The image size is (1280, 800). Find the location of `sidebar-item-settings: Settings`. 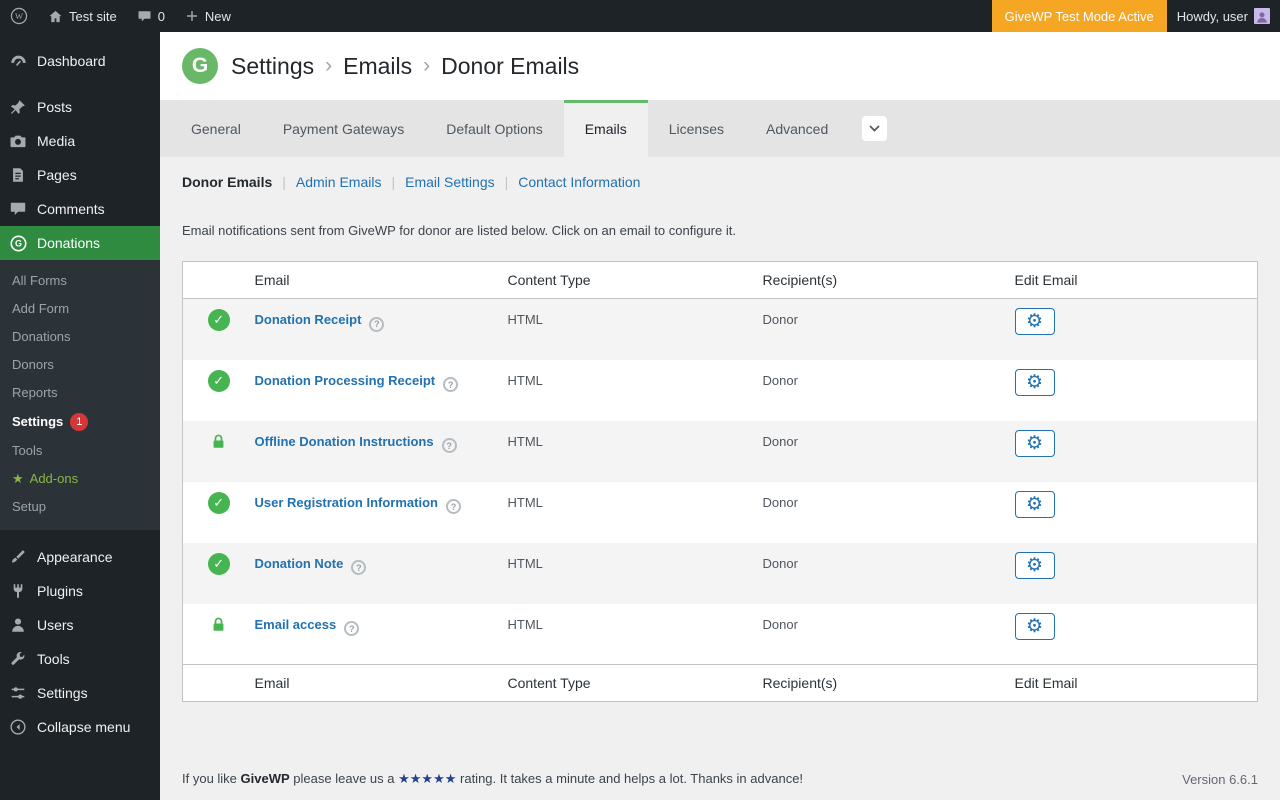

sidebar-item-settings: Settings is located at coordinates (80, 693).